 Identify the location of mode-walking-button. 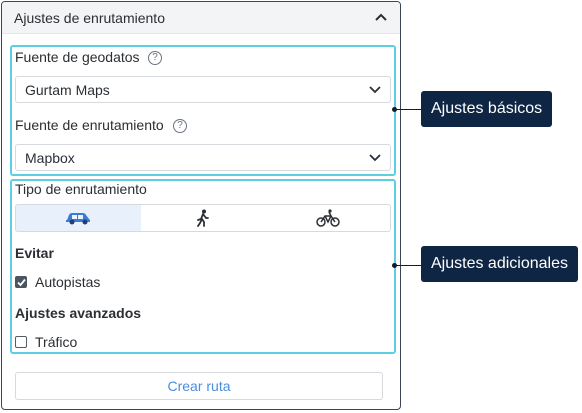
(203, 218).